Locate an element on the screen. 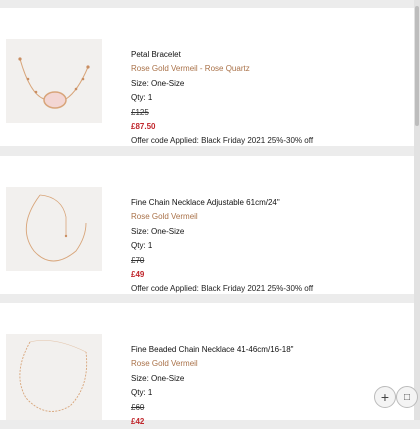  sale-price: £87.50 is located at coordinates (143, 127).